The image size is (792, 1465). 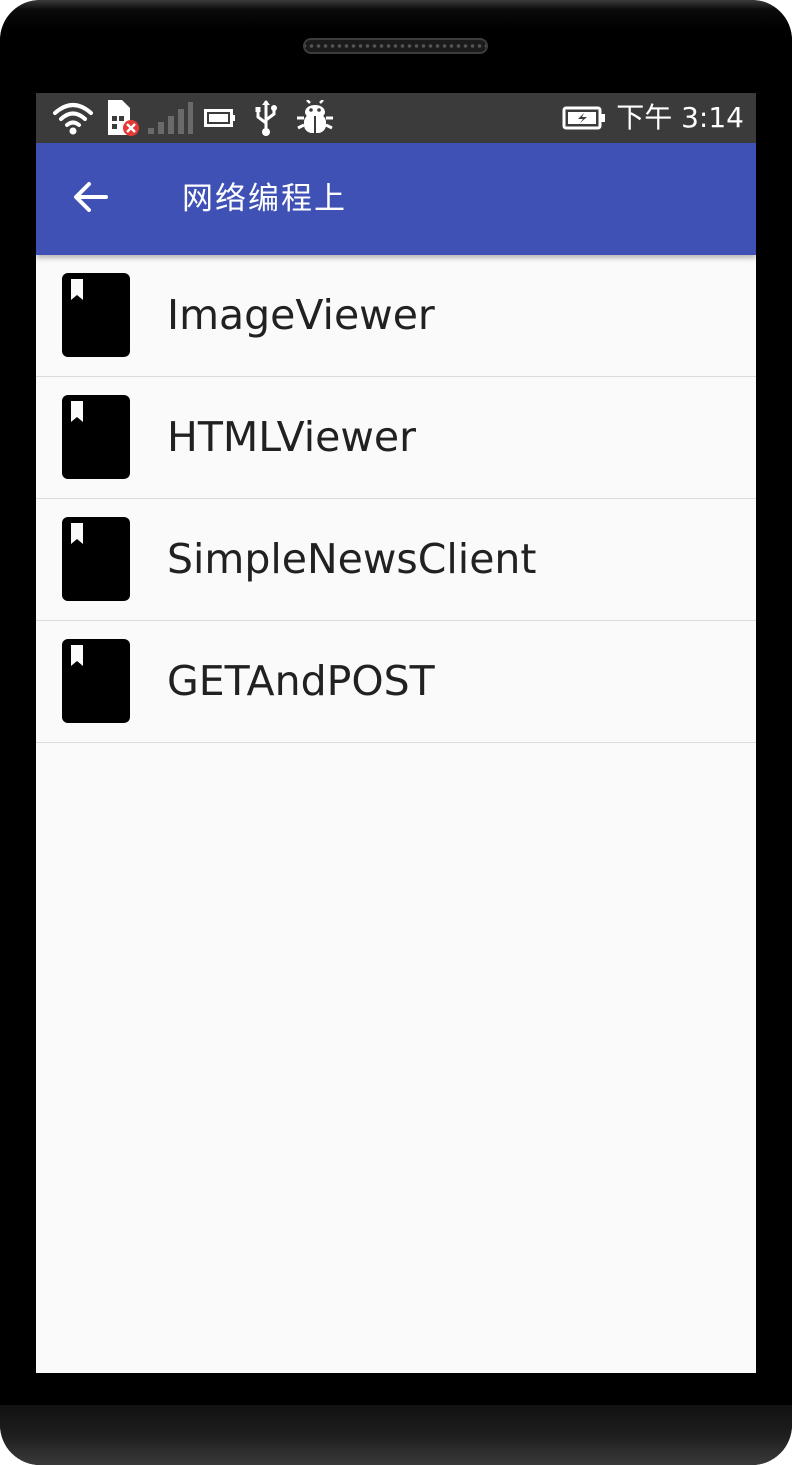 I want to click on battery-small-icon, so click(x=220, y=118).